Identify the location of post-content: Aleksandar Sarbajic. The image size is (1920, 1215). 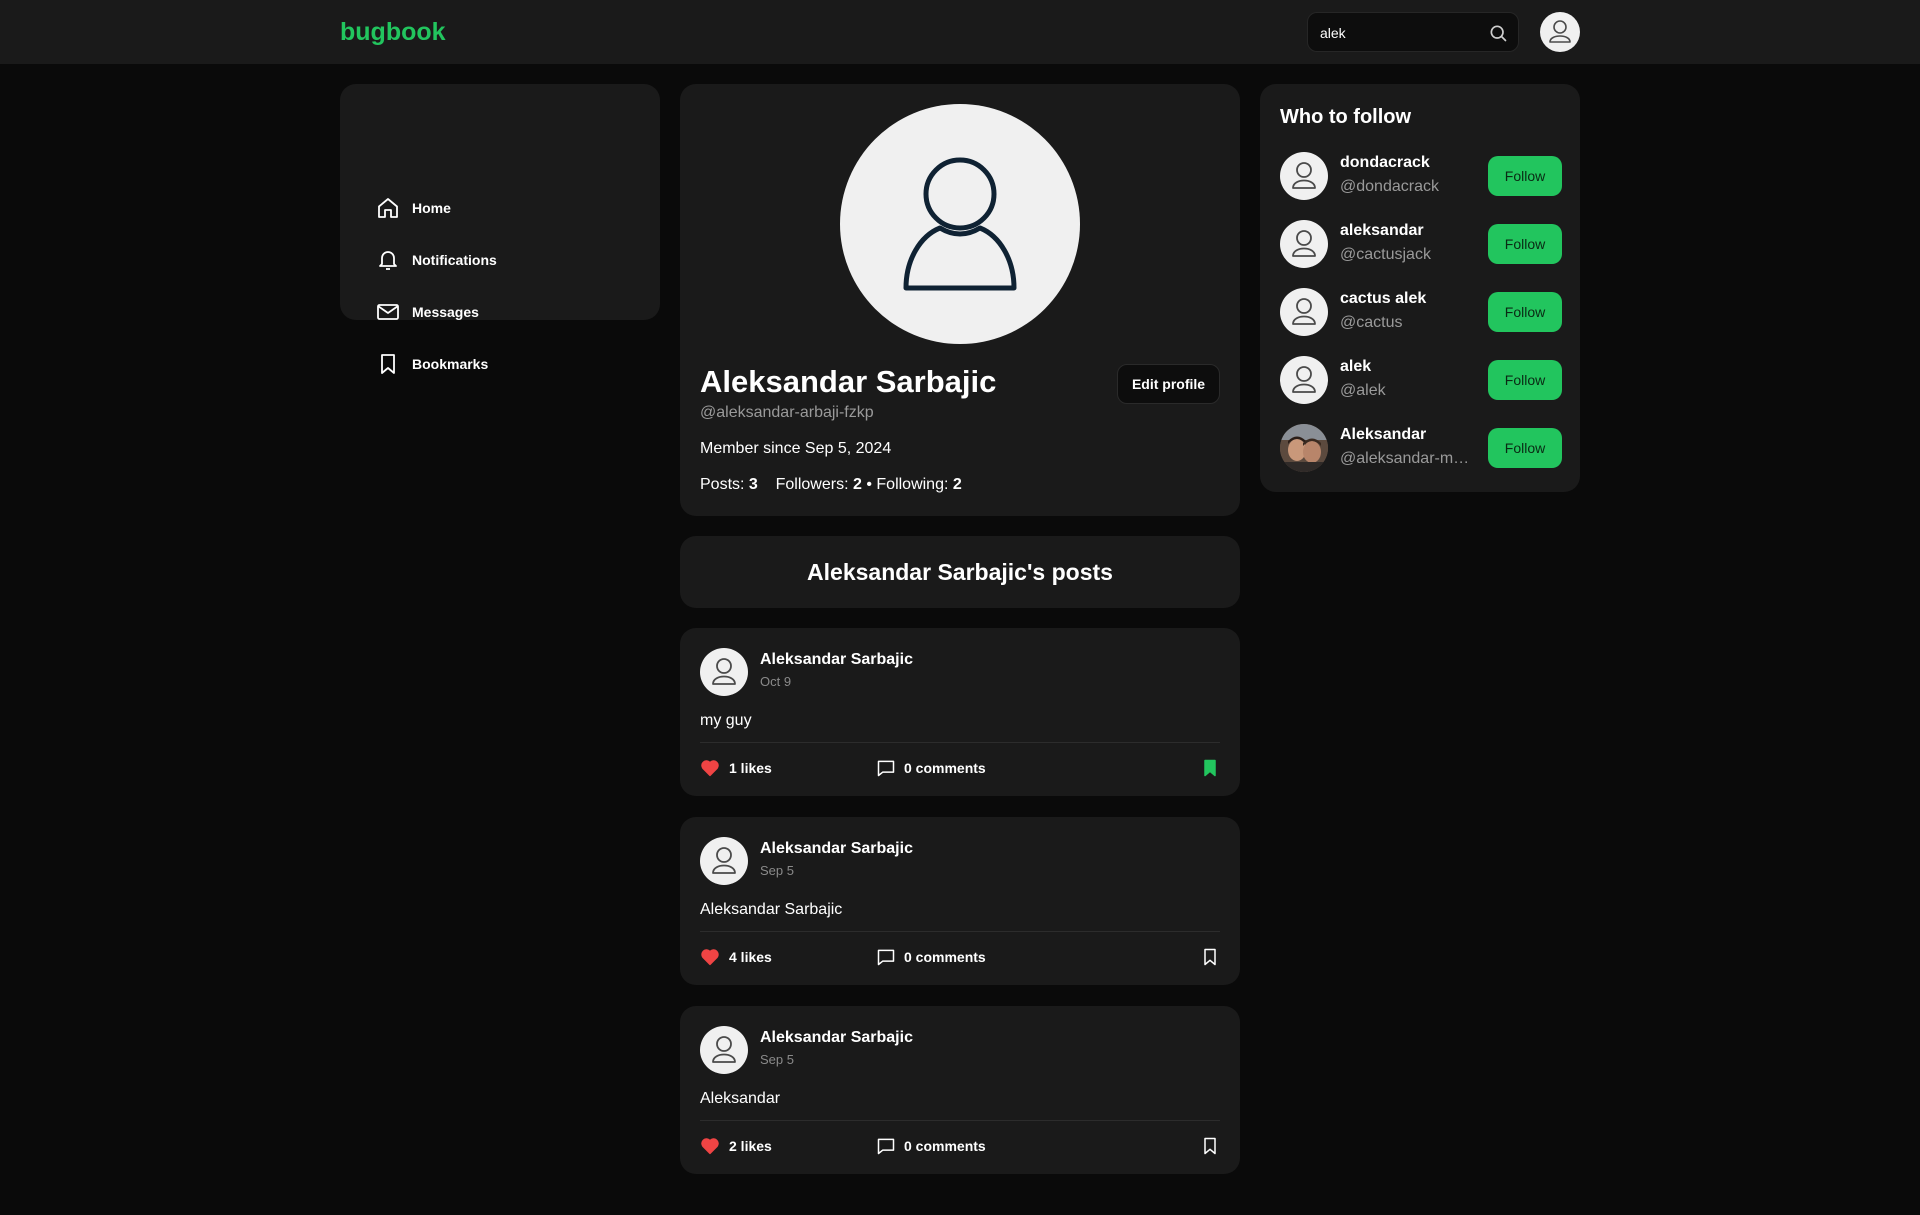
(771, 909).